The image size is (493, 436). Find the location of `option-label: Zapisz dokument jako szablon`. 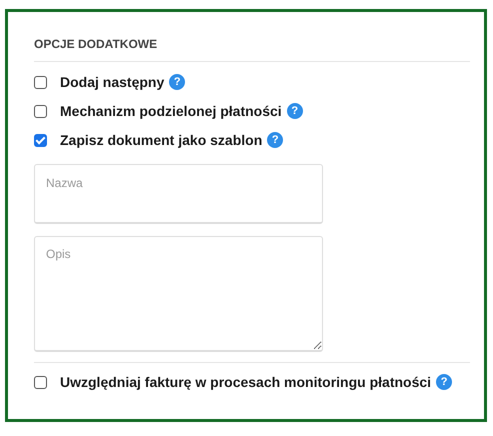

option-label: Zapisz dokument jako szablon is located at coordinates (161, 140).